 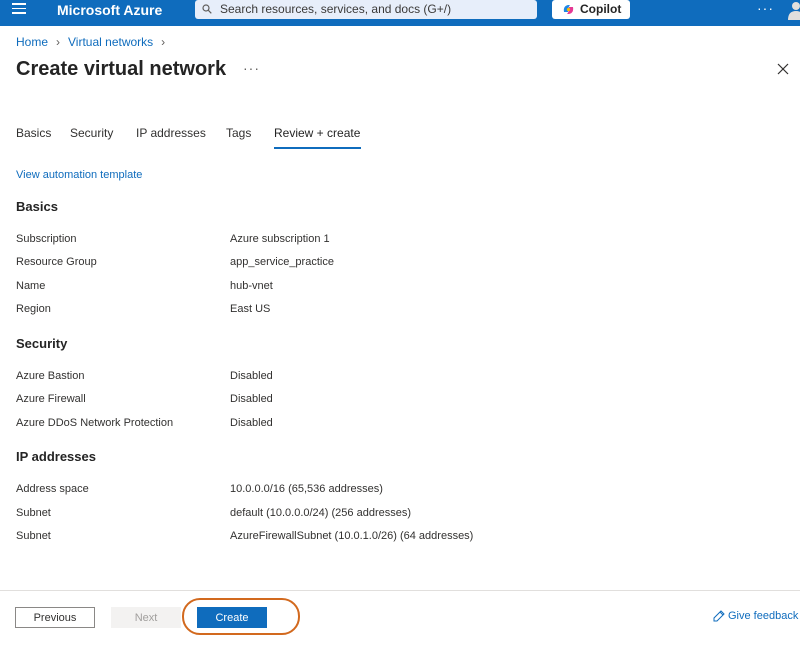 What do you see at coordinates (719, 616) in the screenshot?
I see `feedback-icon` at bounding box center [719, 616].